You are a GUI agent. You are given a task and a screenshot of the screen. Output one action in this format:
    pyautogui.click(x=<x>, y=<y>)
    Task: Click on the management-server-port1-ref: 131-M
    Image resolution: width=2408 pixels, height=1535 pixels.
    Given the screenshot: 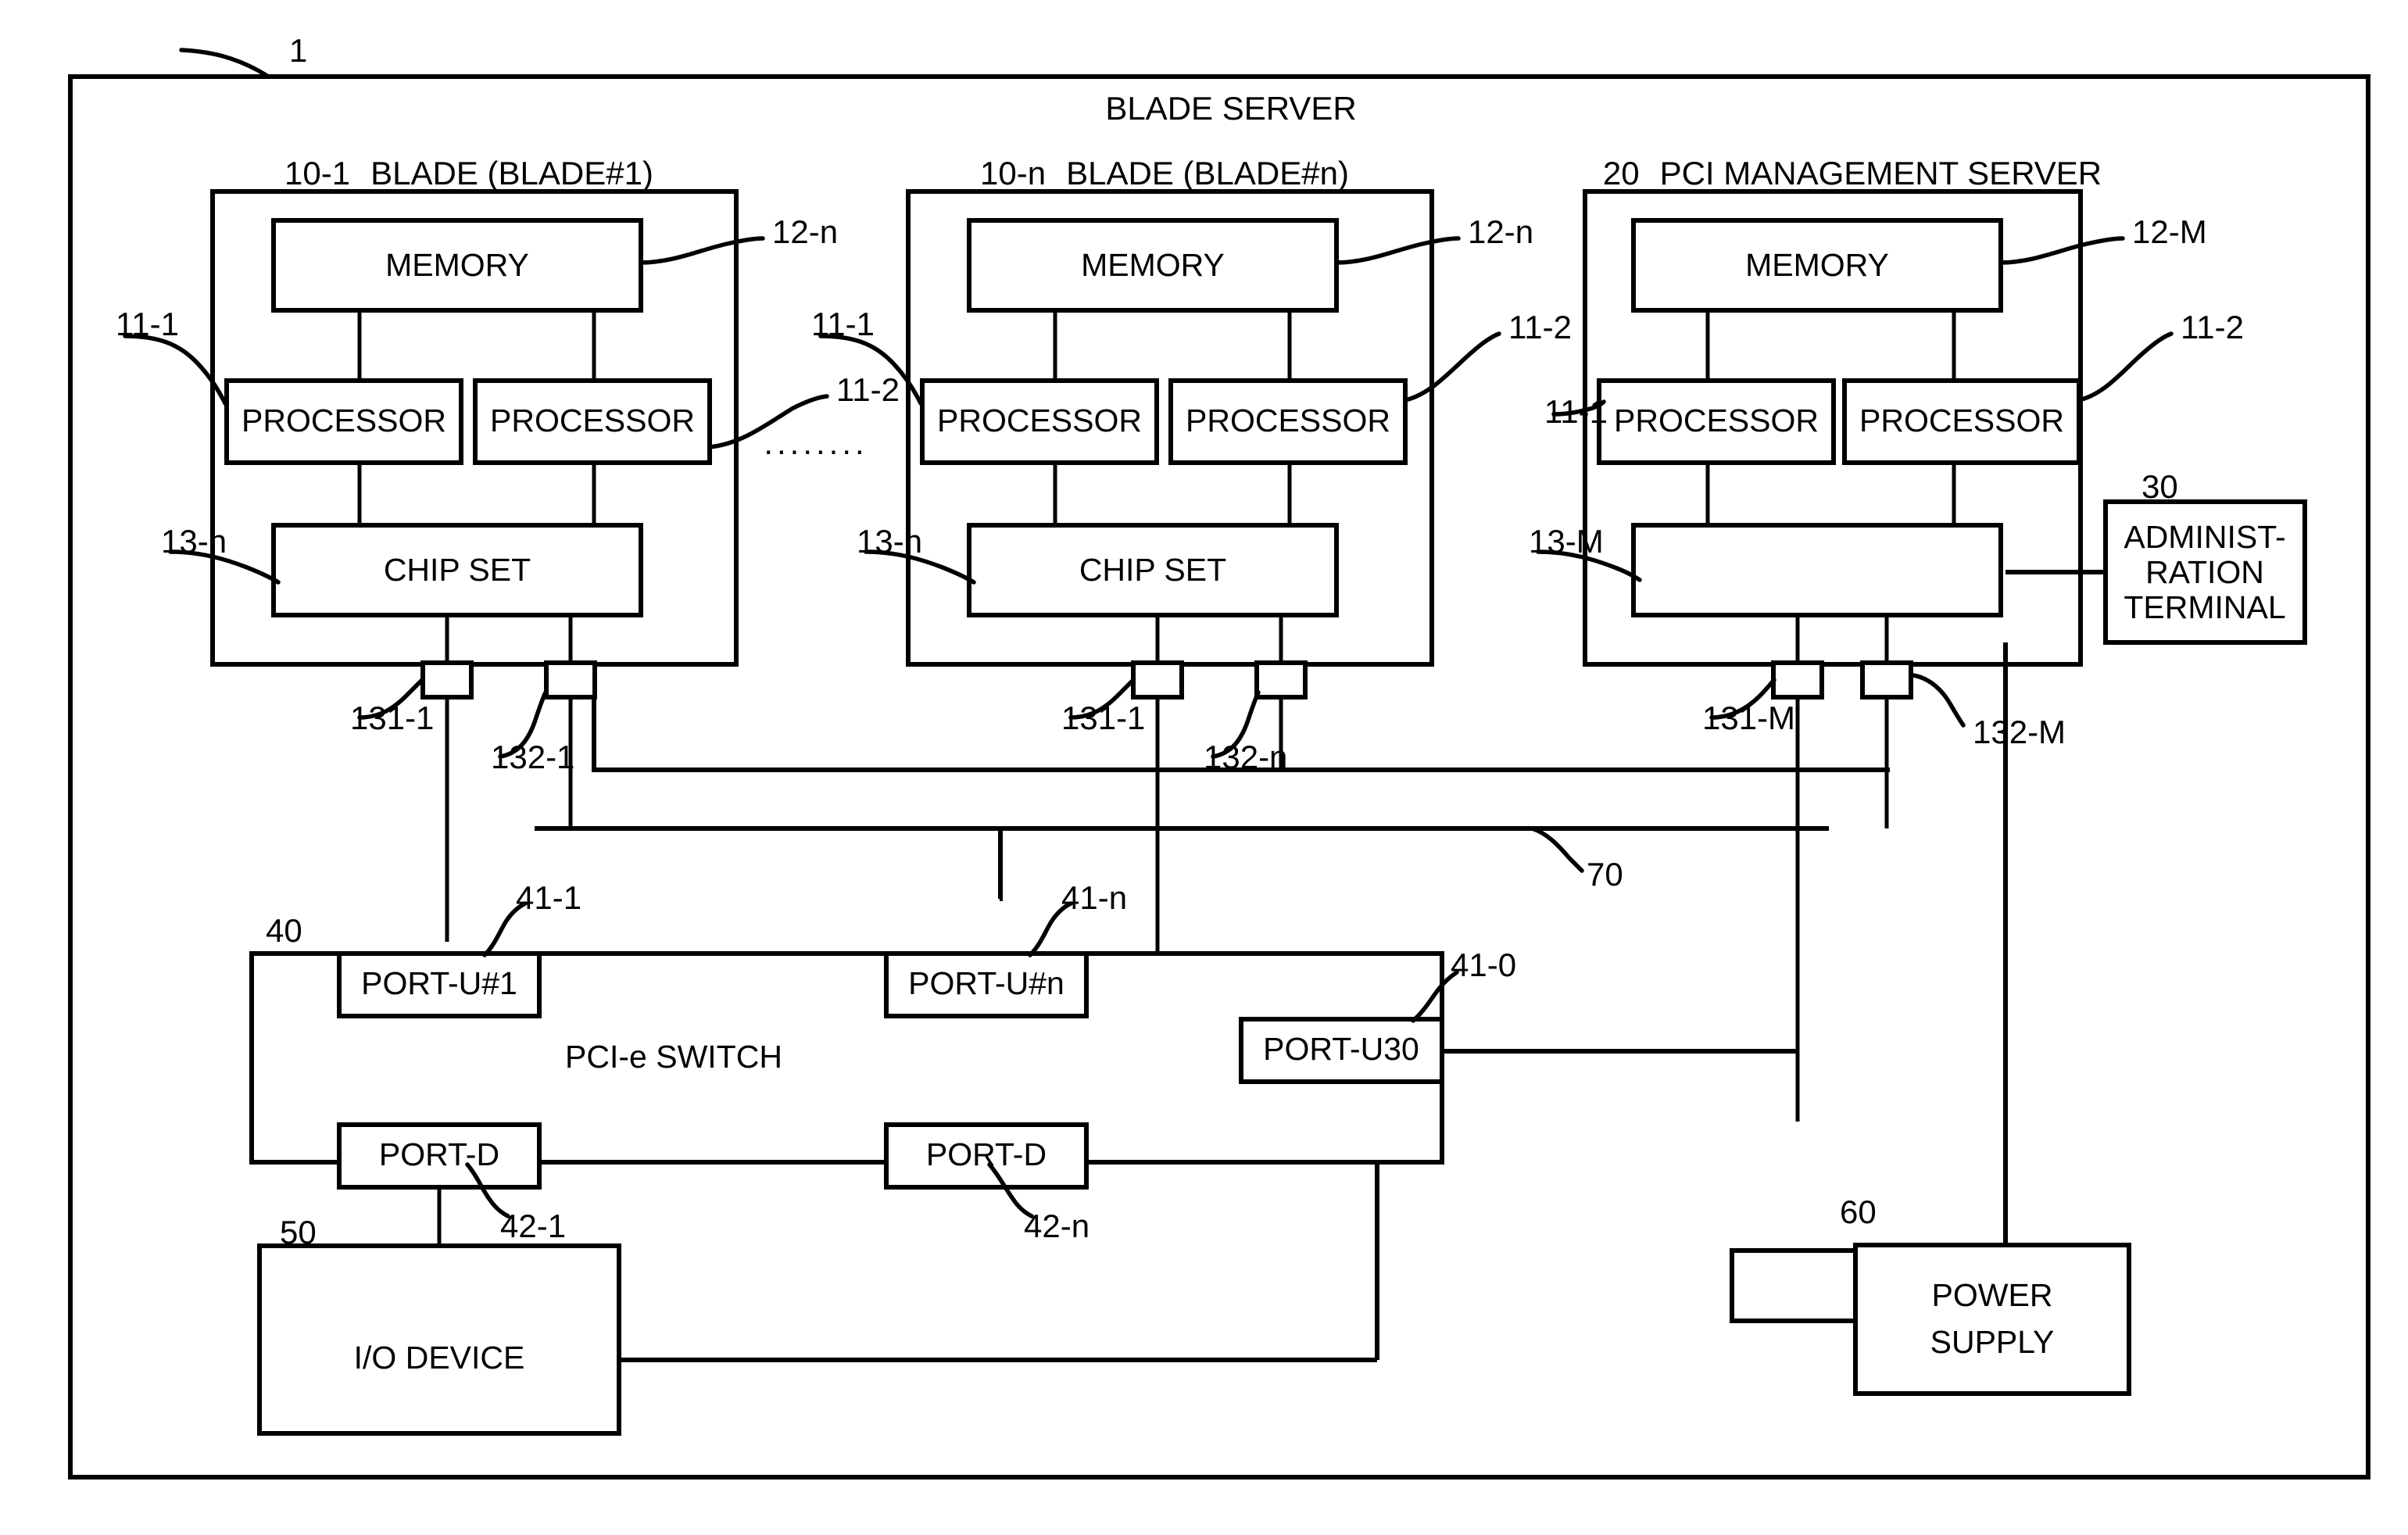 What is the action you would take?
    pyautogui.click(x=1748, y=718)
    